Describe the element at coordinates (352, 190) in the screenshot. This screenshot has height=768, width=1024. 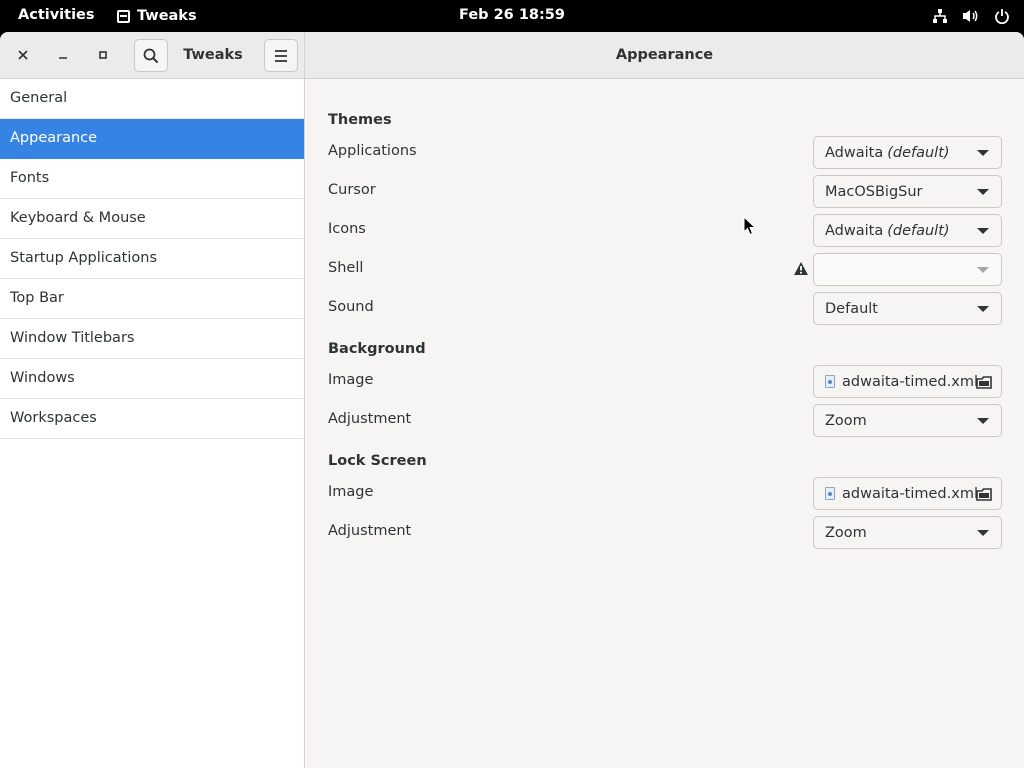
I see `cursor-label: Cursor` at that location.